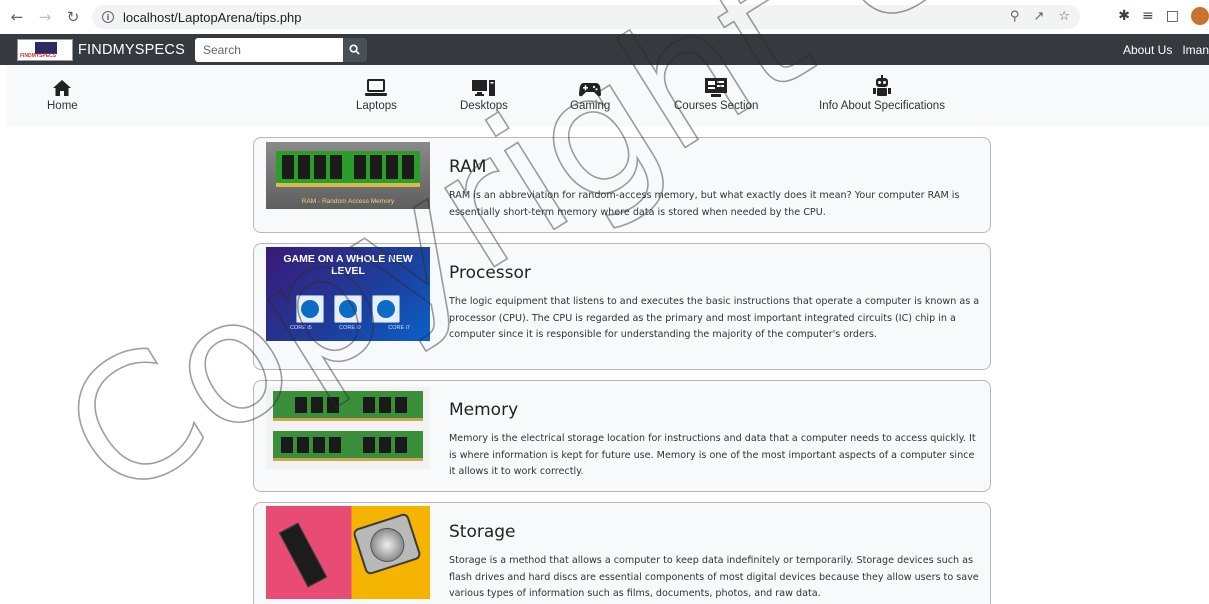 The height and width of the screenshot is (604, 1209). Describe the element at coordinates (1195, 50) in the screenshot. I see `user-link: Iman` at that location.